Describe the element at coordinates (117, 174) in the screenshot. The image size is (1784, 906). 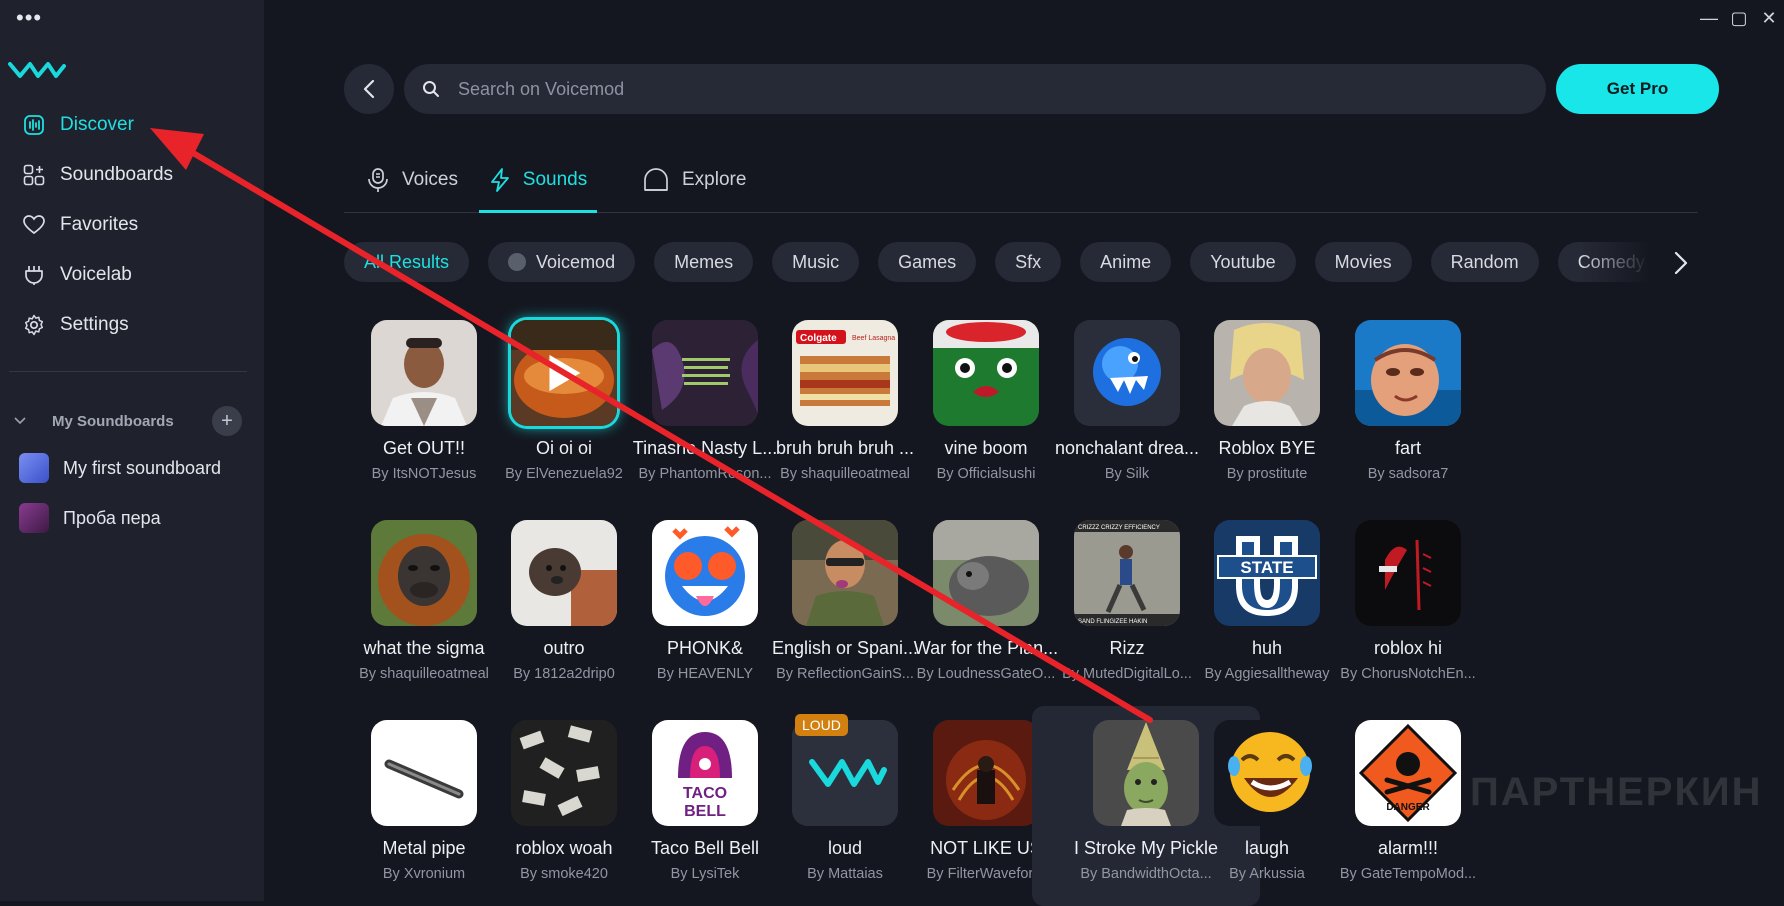
I see `nav-label: Soundboards` at that location.